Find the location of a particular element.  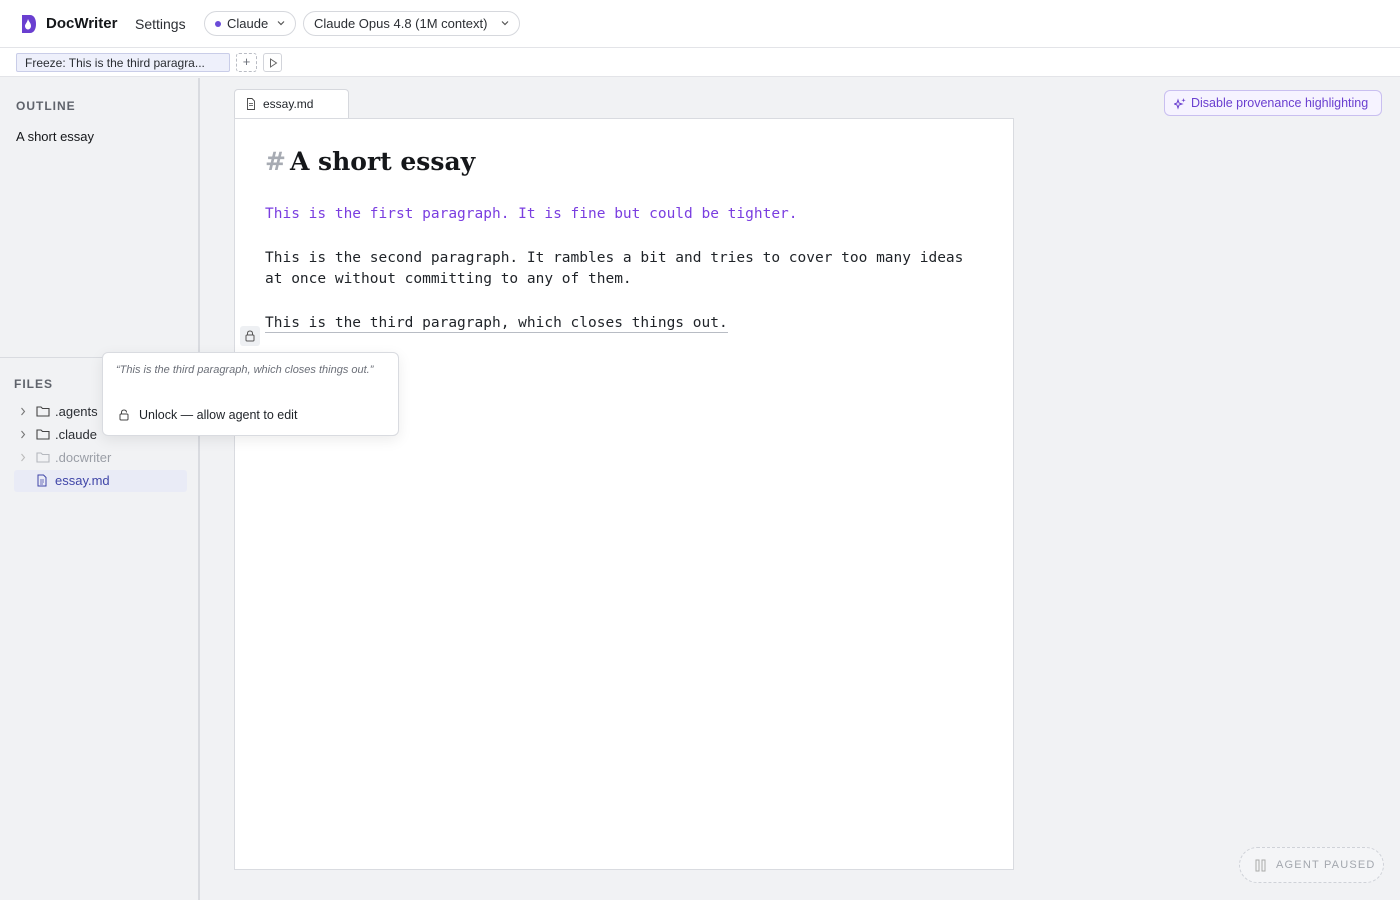

lock-icon is located at coordinates (250, 336).